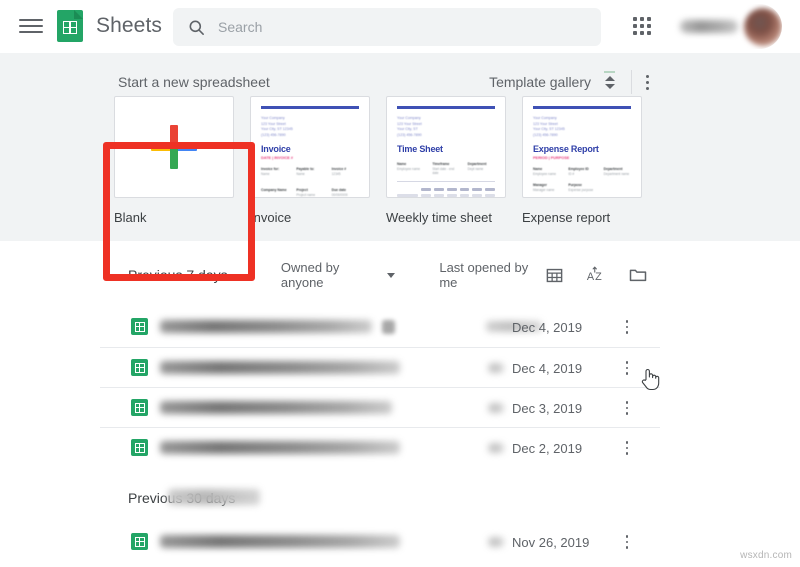  Describe the element at coordinates (388, 327) in the screenshot. I see `shared-badge-icon` at that location.